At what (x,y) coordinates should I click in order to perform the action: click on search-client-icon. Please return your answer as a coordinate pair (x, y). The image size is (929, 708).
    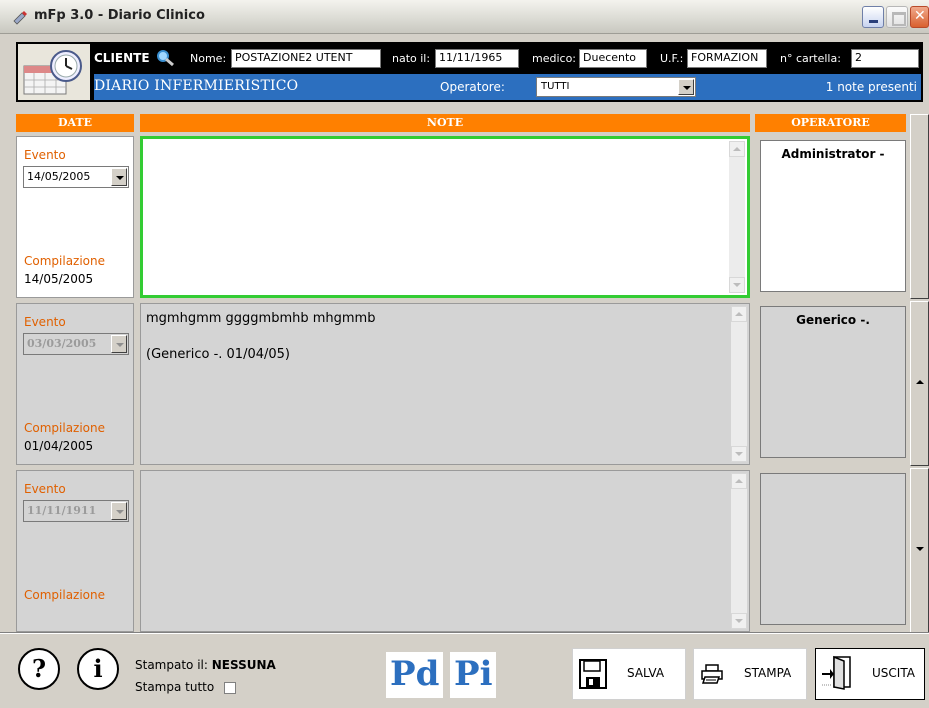
    Looking at the image, I should click on (165, 58).